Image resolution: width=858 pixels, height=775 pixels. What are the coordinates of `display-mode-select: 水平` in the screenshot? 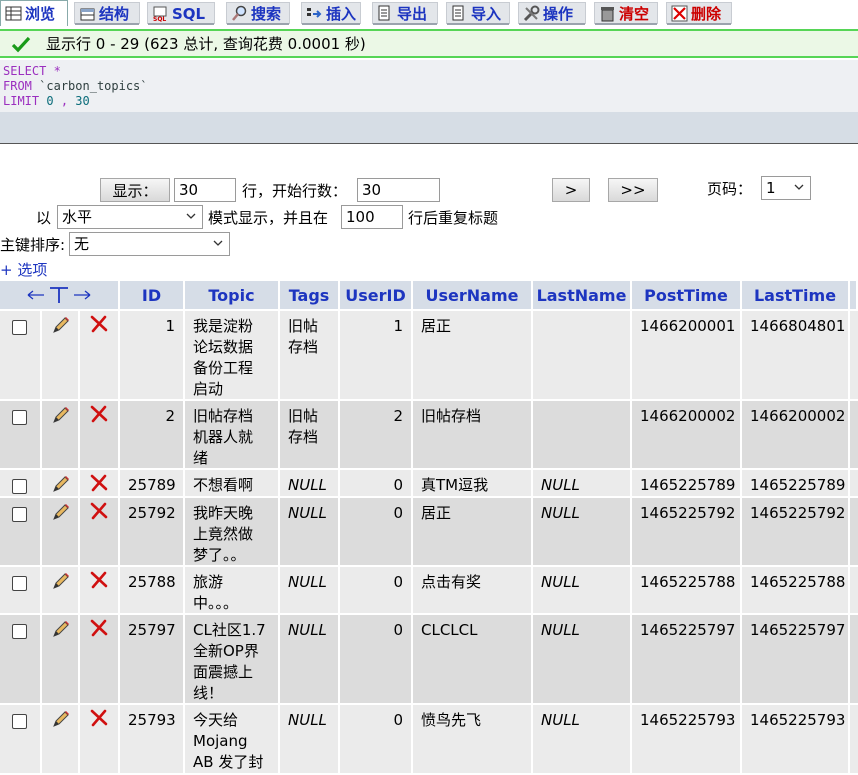 It's located at (130, 217).